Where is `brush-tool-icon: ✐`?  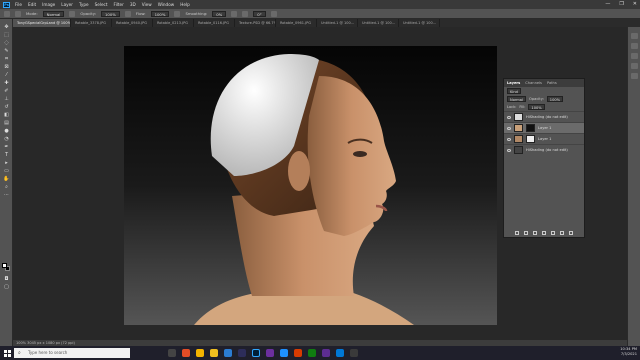
brush-tool-icon: ✐ is located at coordinates (6, 91).